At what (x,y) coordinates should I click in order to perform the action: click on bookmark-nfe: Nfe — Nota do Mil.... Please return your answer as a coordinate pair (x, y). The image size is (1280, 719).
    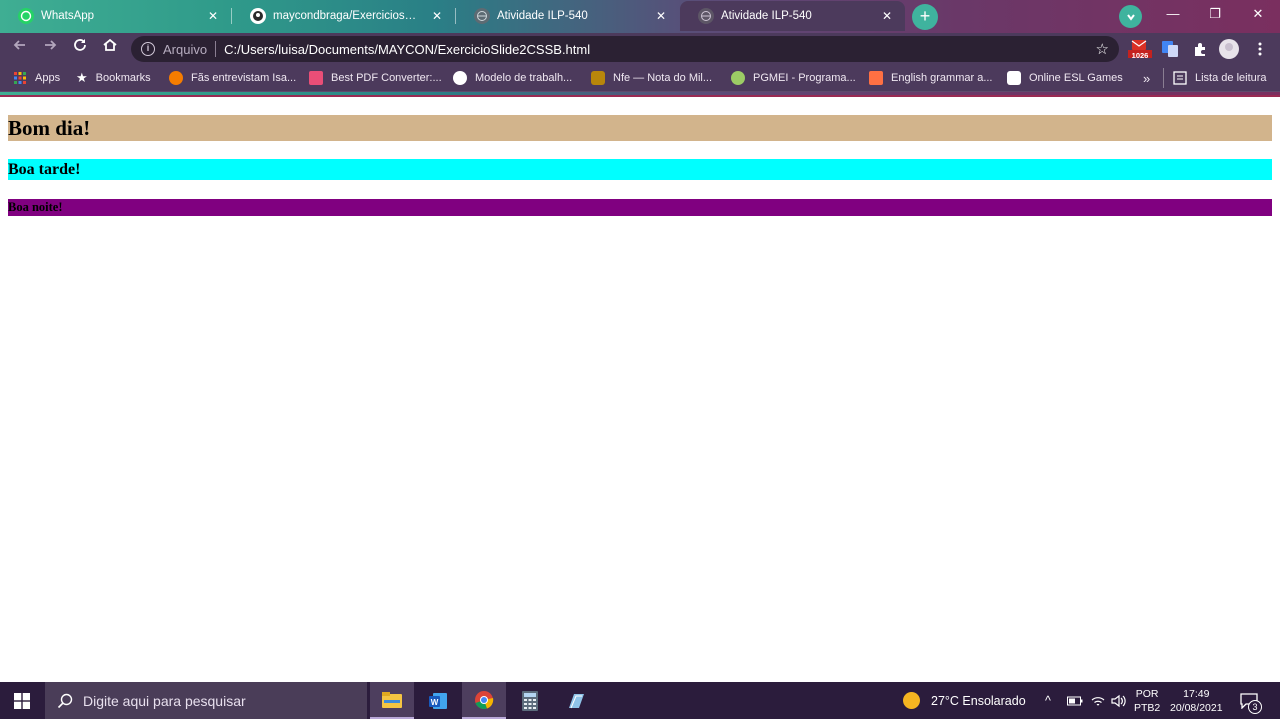
    Looking at the image, I should click on (651, 78).